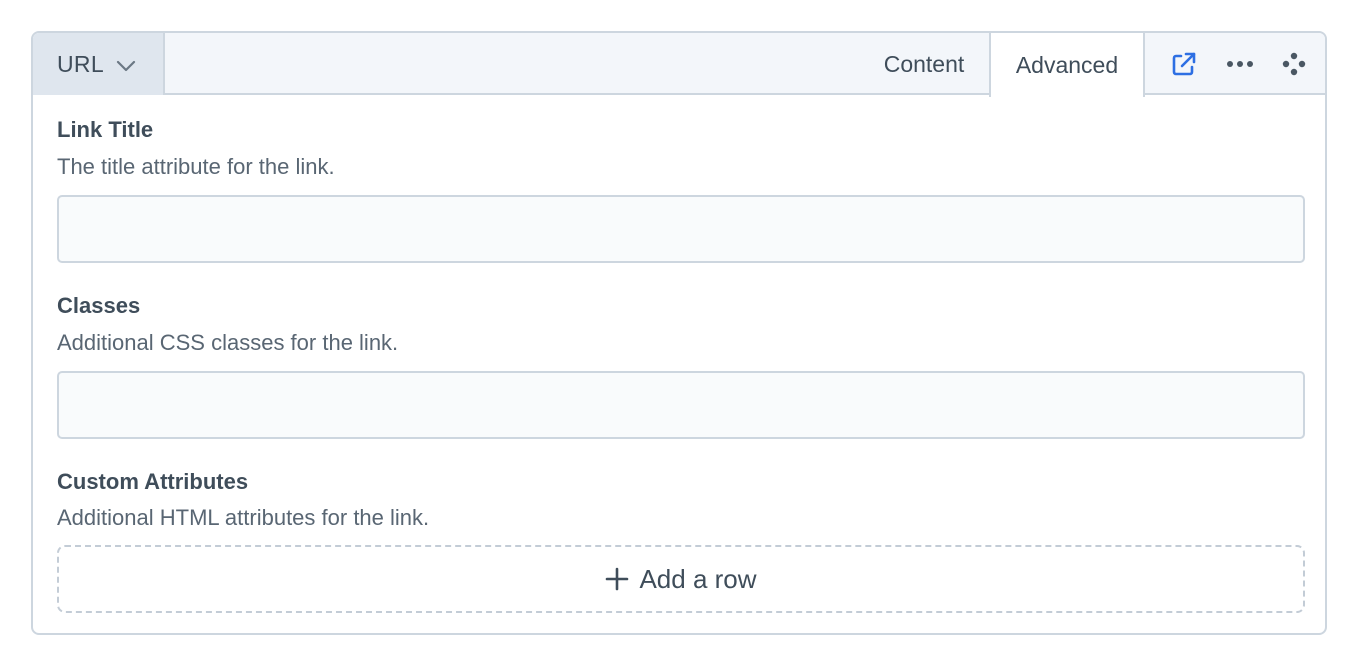  What do you see at coordinates (105, 129) in the screenshot?
I see `link-title-label: Link Title` at bounding box center [105, 129].